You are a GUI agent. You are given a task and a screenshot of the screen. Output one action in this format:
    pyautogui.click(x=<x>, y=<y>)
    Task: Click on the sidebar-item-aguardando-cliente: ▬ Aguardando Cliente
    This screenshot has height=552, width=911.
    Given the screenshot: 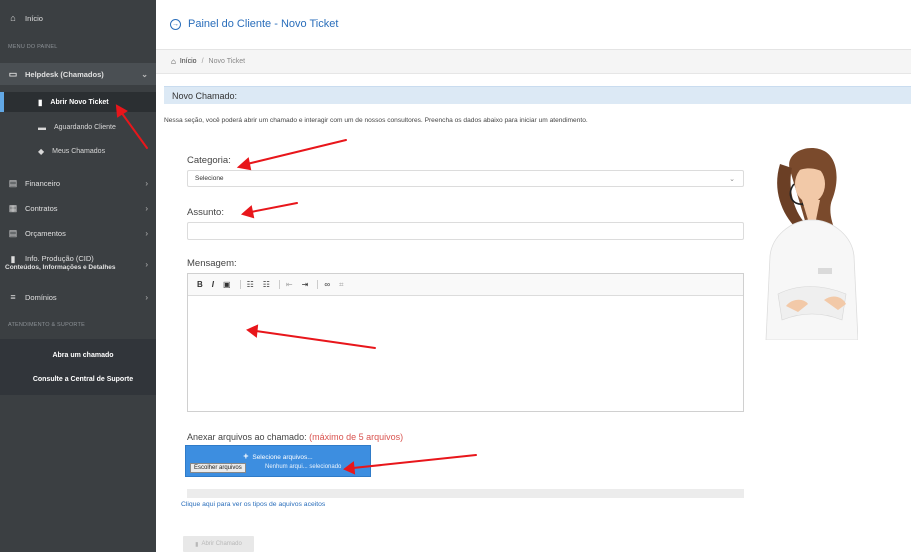 What is the action you would take?
    pyautogui.click(x=78, y=127)
    